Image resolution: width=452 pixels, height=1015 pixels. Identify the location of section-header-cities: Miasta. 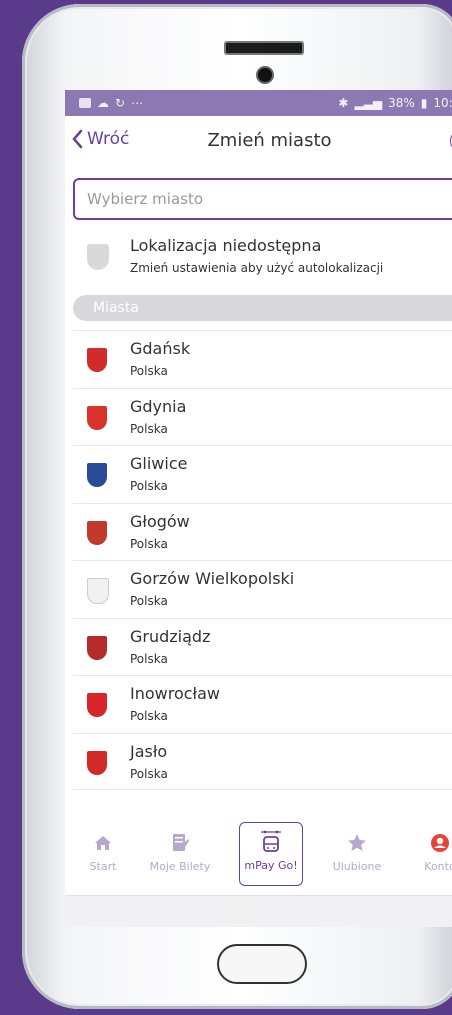
(262, 308).